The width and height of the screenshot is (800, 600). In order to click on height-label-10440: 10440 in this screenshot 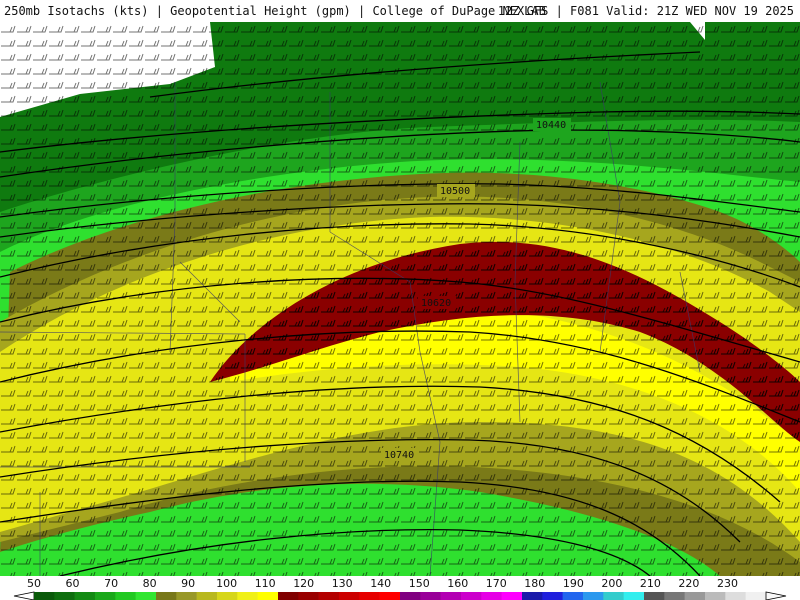, I will do `click(551, 125)`.